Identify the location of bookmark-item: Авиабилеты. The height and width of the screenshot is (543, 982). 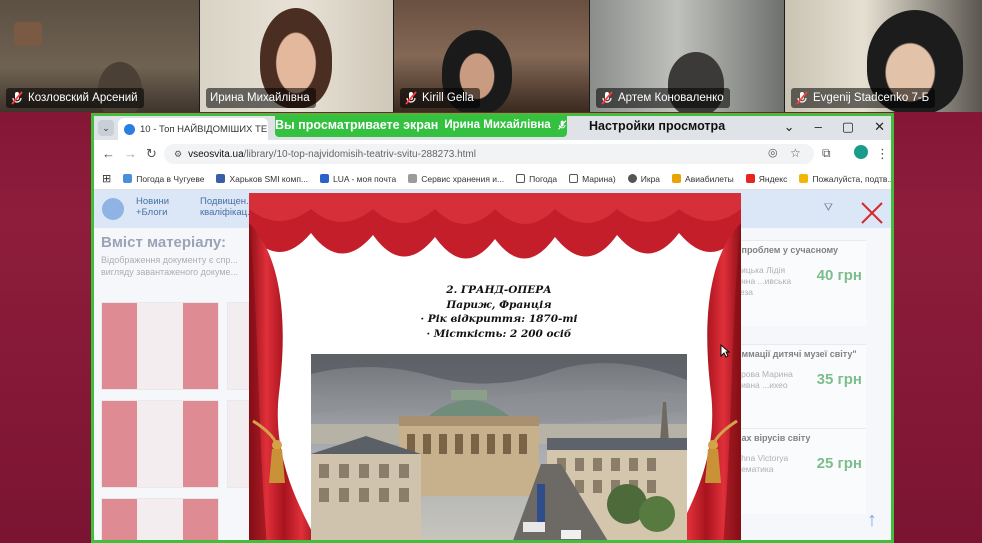
(703, 179).